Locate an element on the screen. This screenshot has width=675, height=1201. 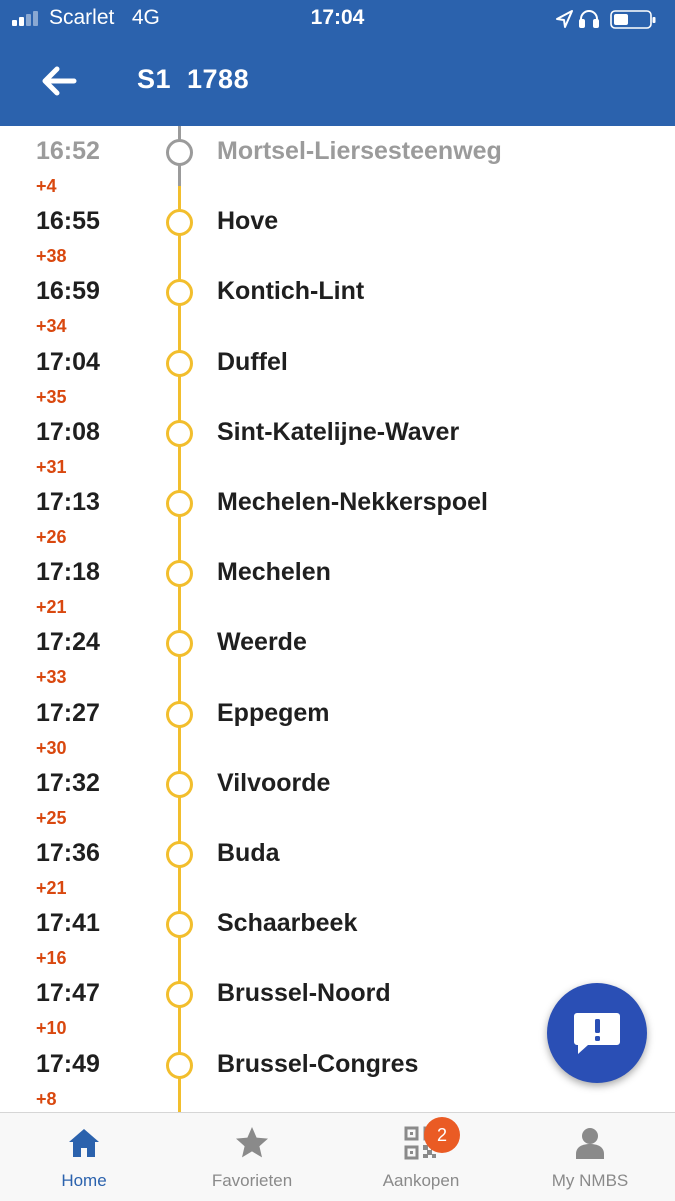
stop-row: 17:08 +31 Sint-Katelijne-Waver is located at coordinates (337, 442).